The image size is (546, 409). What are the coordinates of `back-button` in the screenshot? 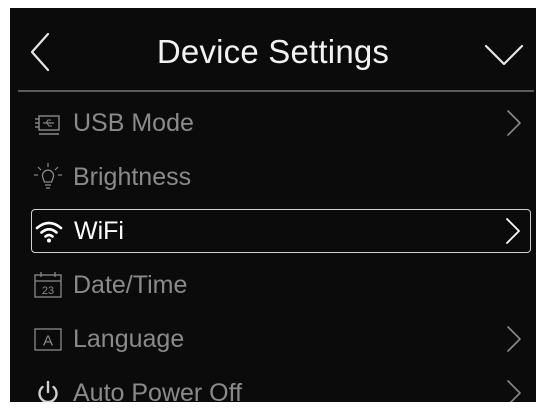 It's located at (41, 52).